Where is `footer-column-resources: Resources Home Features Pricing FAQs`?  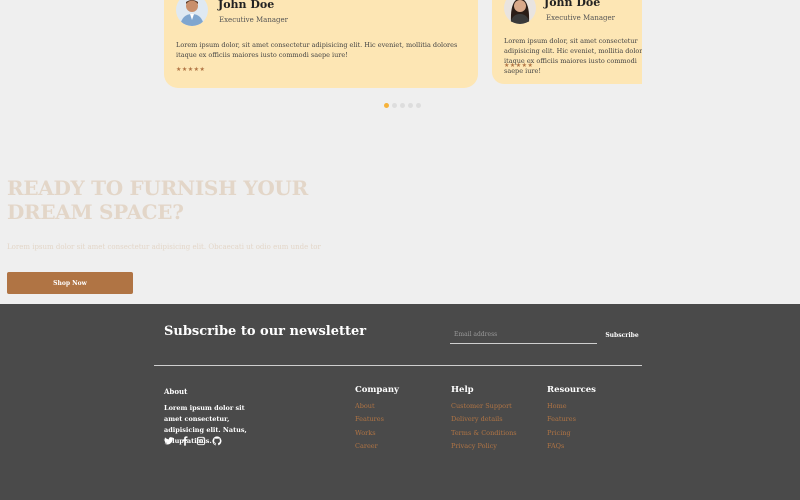
footer-column-resources: Resources Home Features Pricing FAQs is located at coordinates (571, 419).